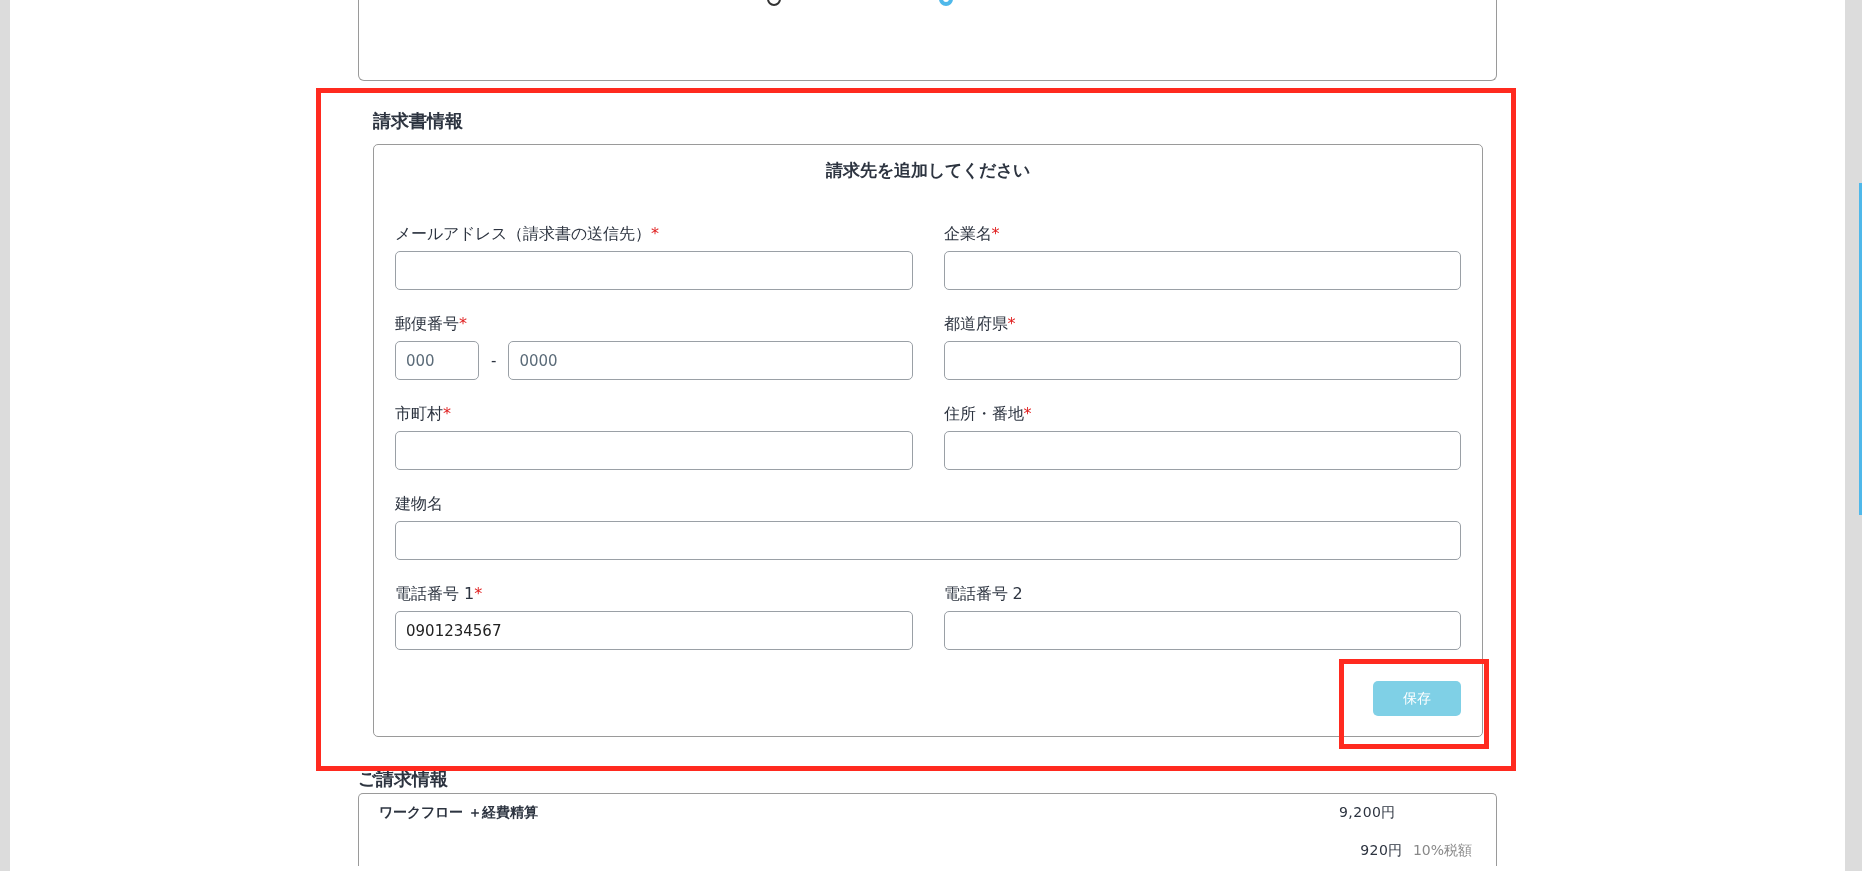 The height and width of the screenshot is (871, 1862). I want to click on field-label: 市町村*, so click(423, 413).